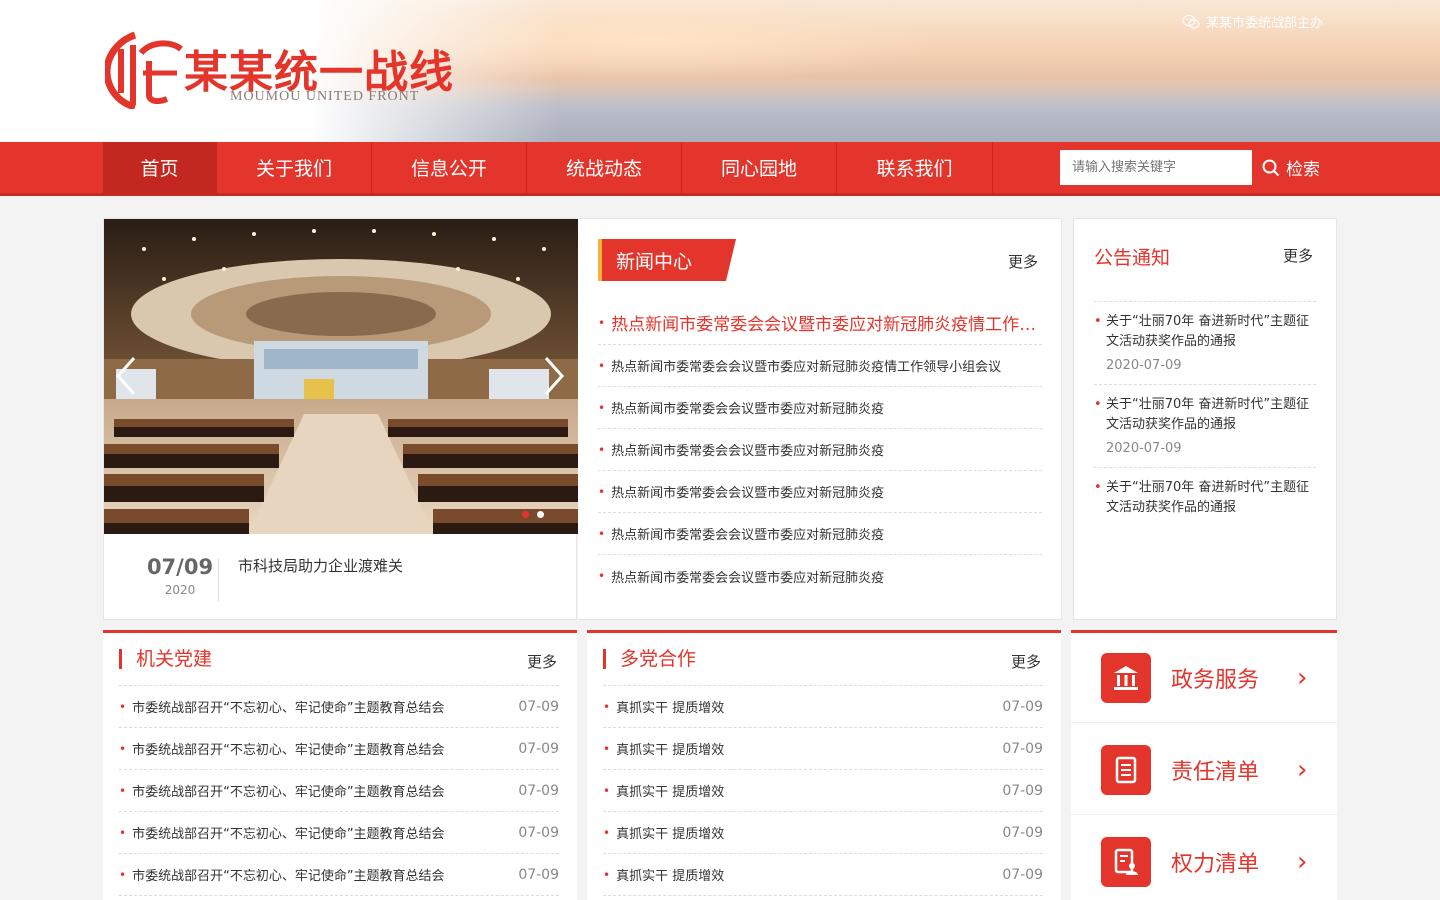  I want to click on service-power: 权力清单 ›, so click(1204, 858).